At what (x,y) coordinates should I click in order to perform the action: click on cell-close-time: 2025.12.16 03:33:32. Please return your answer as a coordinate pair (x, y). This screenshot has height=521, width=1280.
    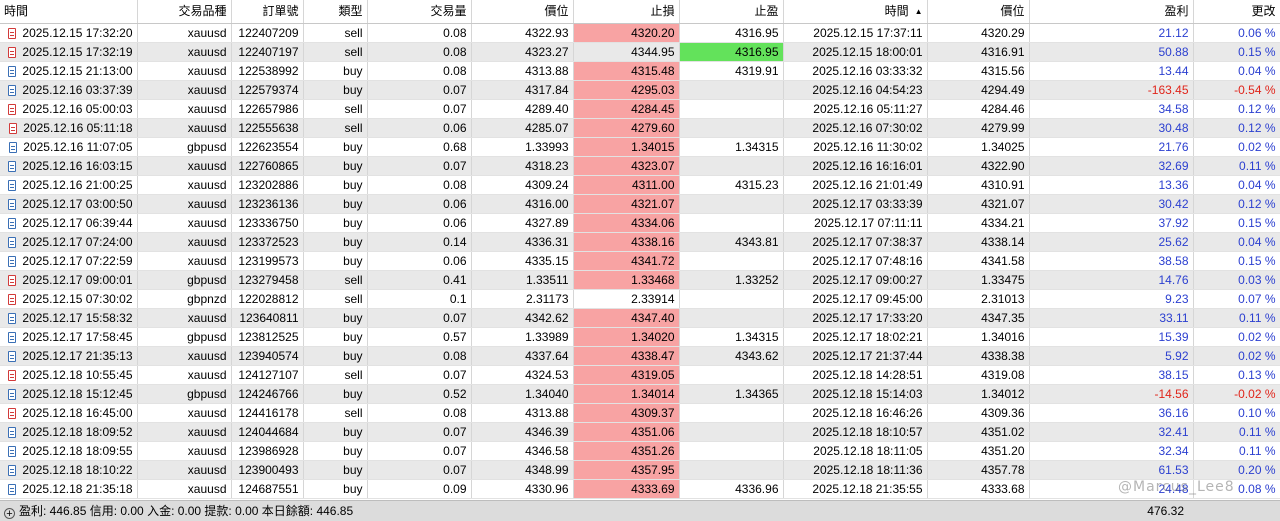
    Looking at the image, I should click on (855, 71).